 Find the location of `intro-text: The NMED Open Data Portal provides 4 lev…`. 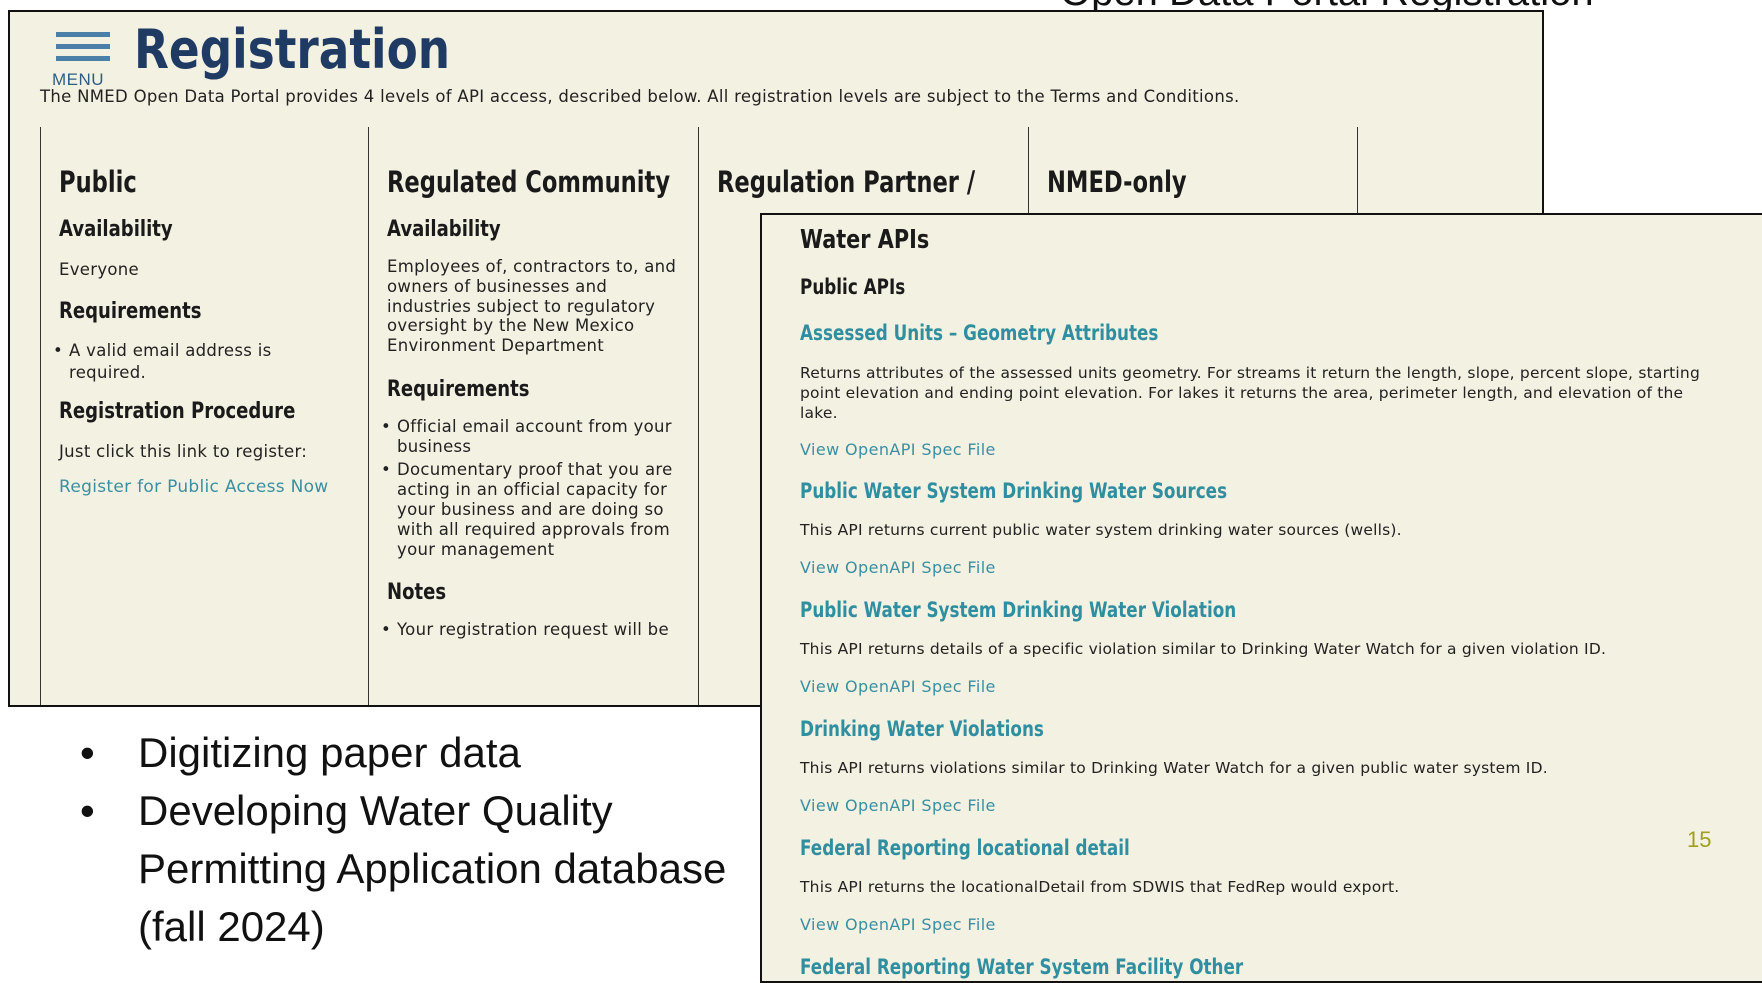

intro-text: The NMED Open Data Portal provides 4 lev… is located at coordinates (640, 96).